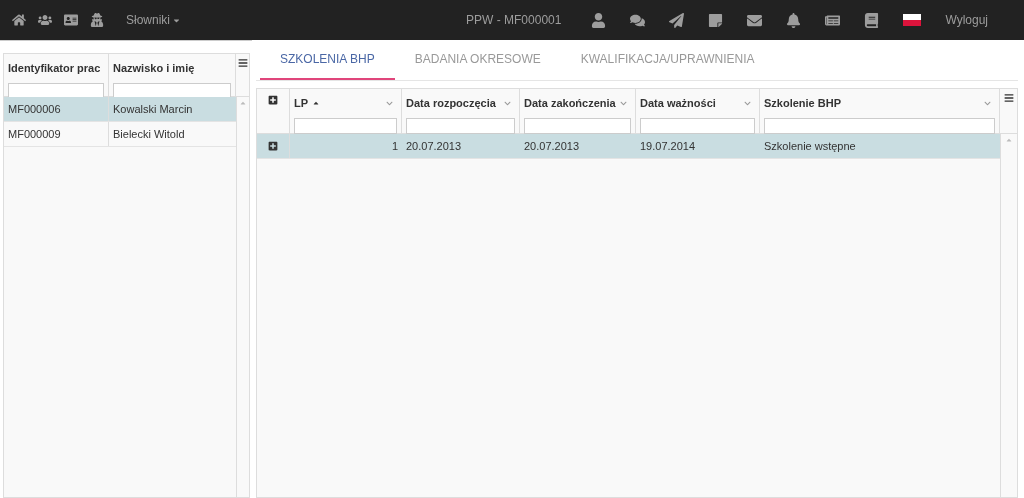 The image size is (1024, 498). What do you see at coordinates (678, 103) in the screenshot?
I see `column-title: Data ważności` at bounding box center [678, 103].